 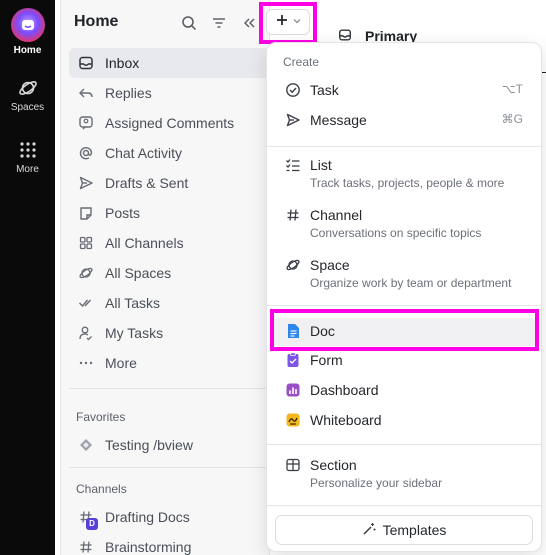 What do you see at coordinates (27, 50) in the screenshot?
I see `rail-label-home: Home` at bounding box center [27, 50].